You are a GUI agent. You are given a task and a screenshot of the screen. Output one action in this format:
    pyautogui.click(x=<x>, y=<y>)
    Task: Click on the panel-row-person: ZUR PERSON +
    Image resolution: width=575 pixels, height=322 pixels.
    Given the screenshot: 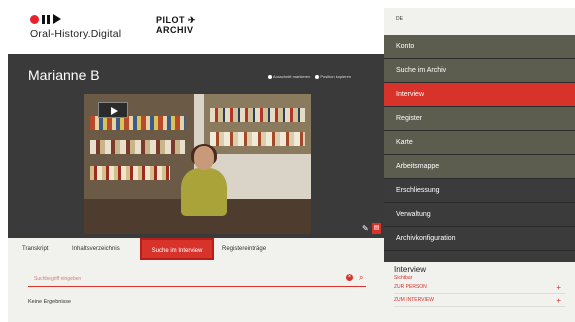 What is the action you would take?
    pyautogui.click(x=479, y=287)
    